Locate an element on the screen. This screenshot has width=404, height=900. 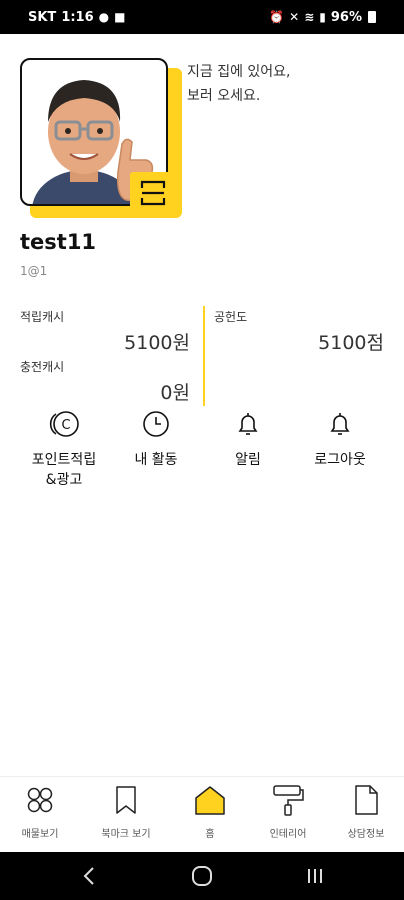
nav-home: 홈 is located at coordinates (210, 811).